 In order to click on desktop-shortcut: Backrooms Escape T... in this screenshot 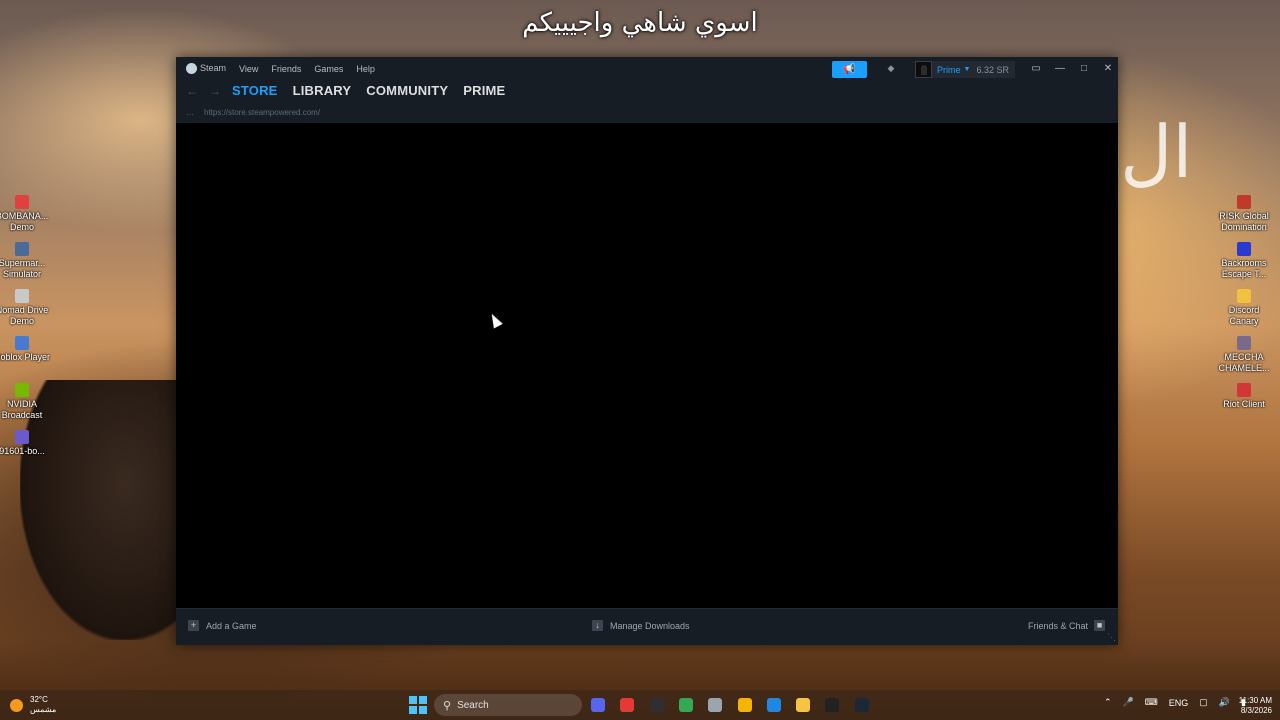, I will do `click(1244, 261)`.